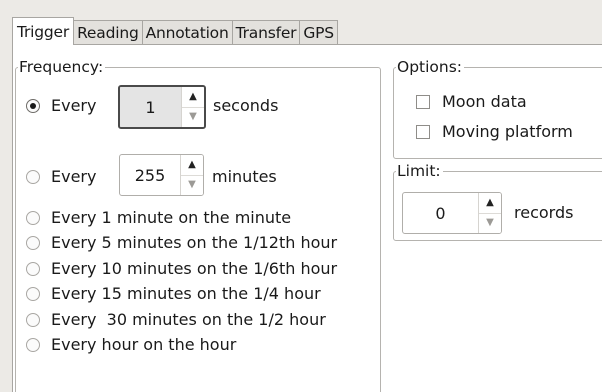 This screenshot has width=602, height=392. Describe the element at coordinates (544, 212) in the screenshot. I see `limit-unit-label: records` at that location.